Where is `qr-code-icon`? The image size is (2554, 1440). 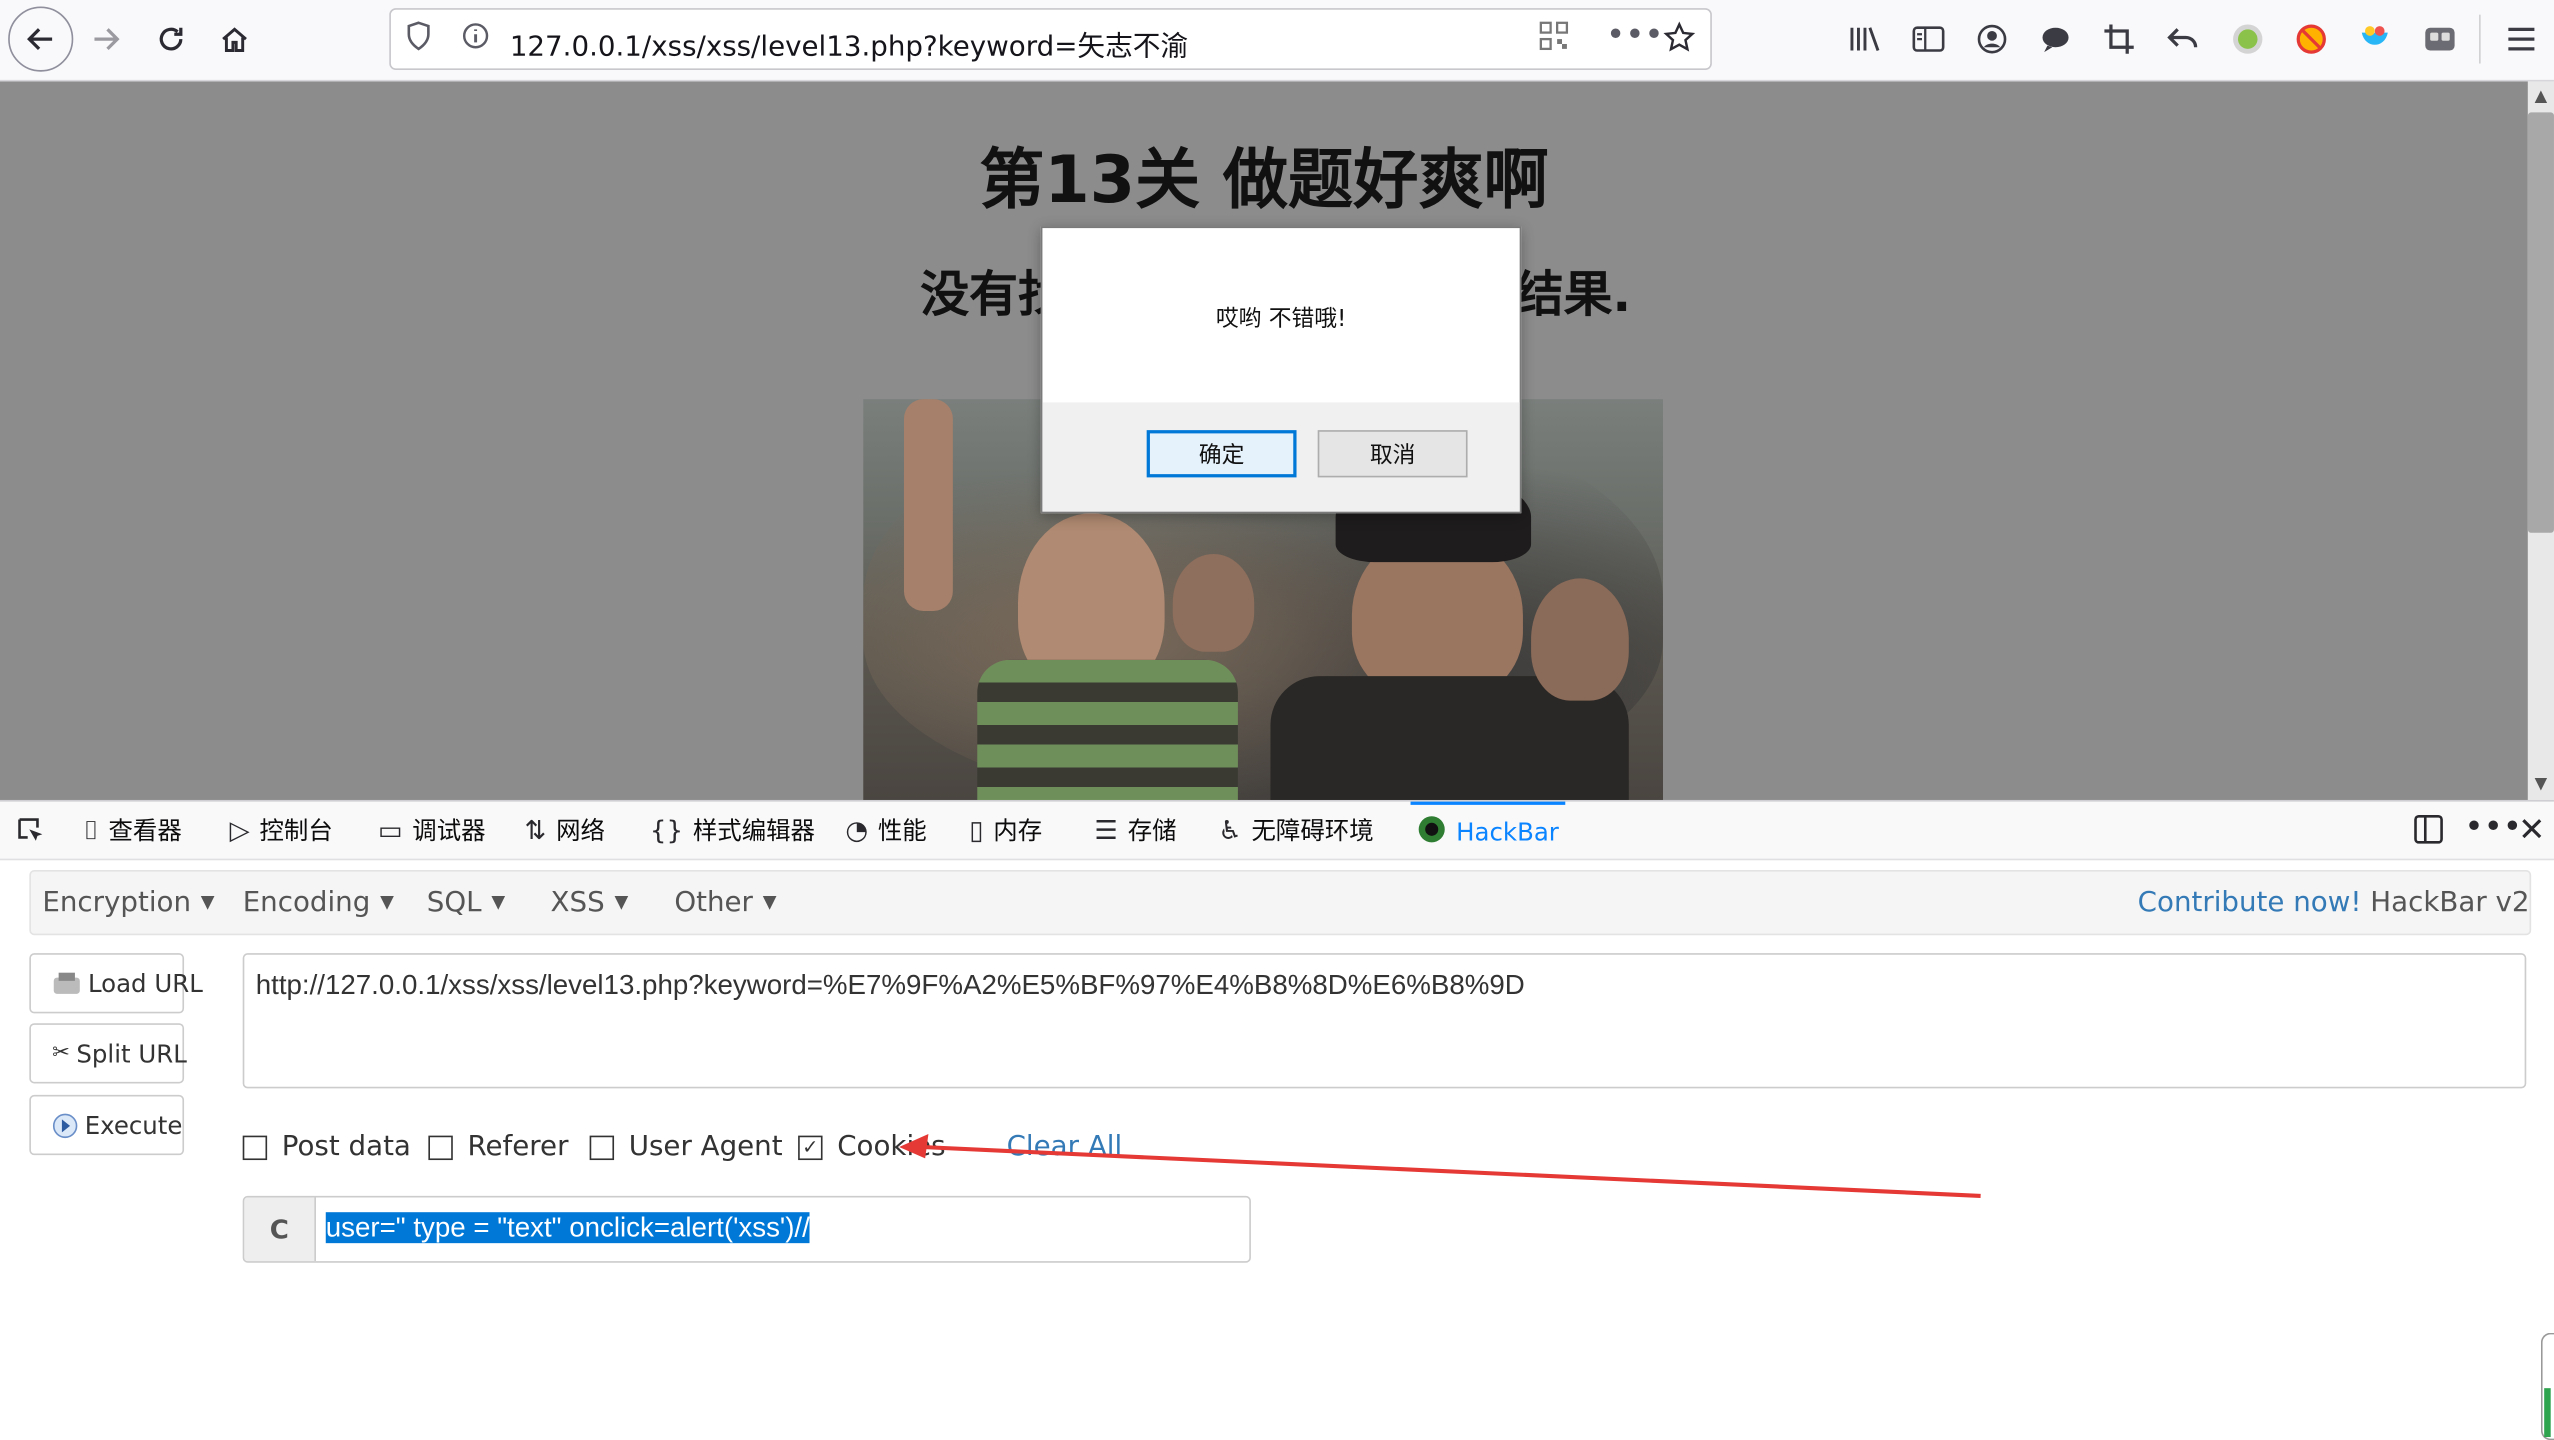
qr-code-icon is located at coordinates (1554, 39).